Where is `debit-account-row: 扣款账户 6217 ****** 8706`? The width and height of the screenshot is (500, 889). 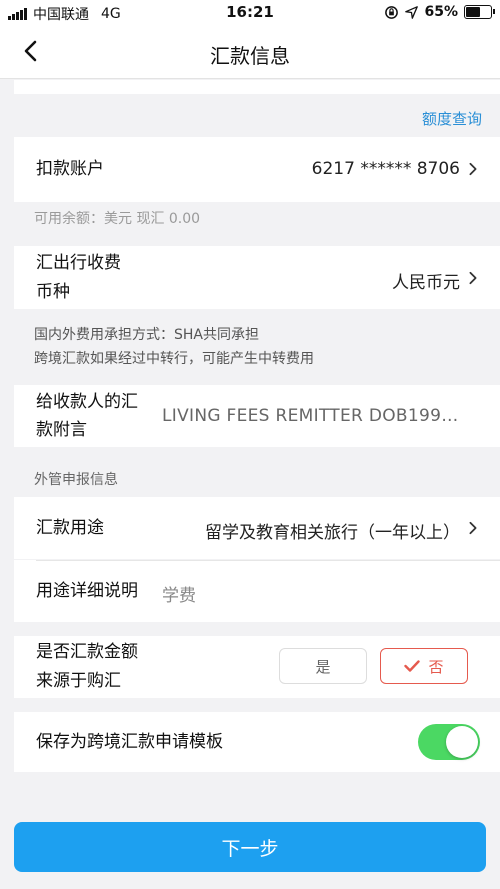
debit-account-row: 扣款账户 6217 ****** 8706 is located at coordinates (257, 169).